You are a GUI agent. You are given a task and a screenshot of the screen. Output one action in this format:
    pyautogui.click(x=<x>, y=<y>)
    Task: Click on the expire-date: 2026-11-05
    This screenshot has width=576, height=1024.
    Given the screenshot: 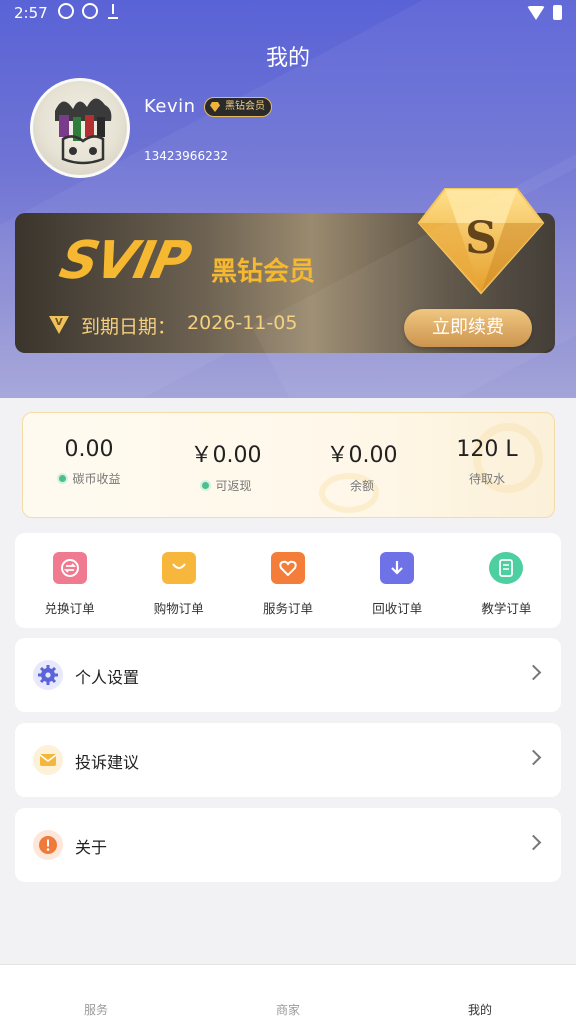 What is the action you would take?
    pyautogui.click(x=242, y=323)
    